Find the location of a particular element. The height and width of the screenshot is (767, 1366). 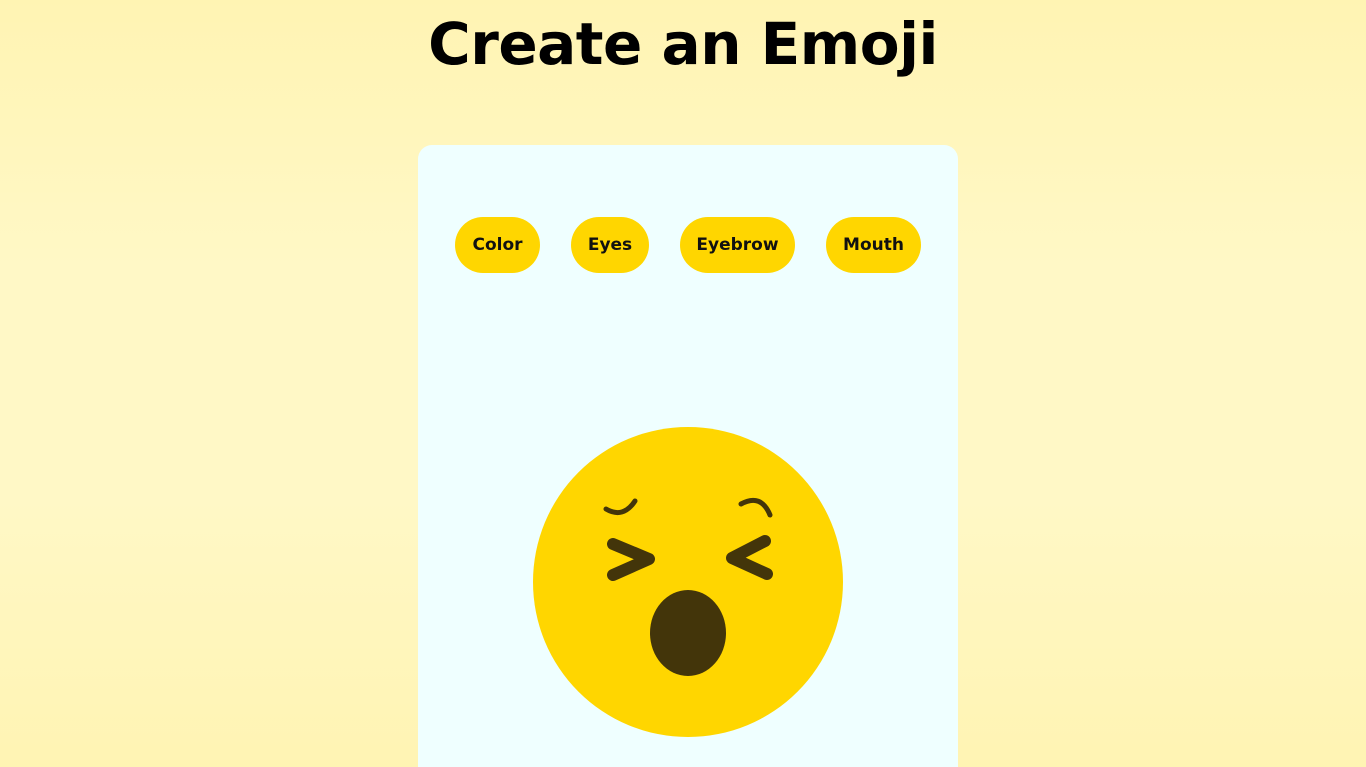

category-tabs: Color Eyes Eyebrow Mouth is located at coordinates (688, 245).